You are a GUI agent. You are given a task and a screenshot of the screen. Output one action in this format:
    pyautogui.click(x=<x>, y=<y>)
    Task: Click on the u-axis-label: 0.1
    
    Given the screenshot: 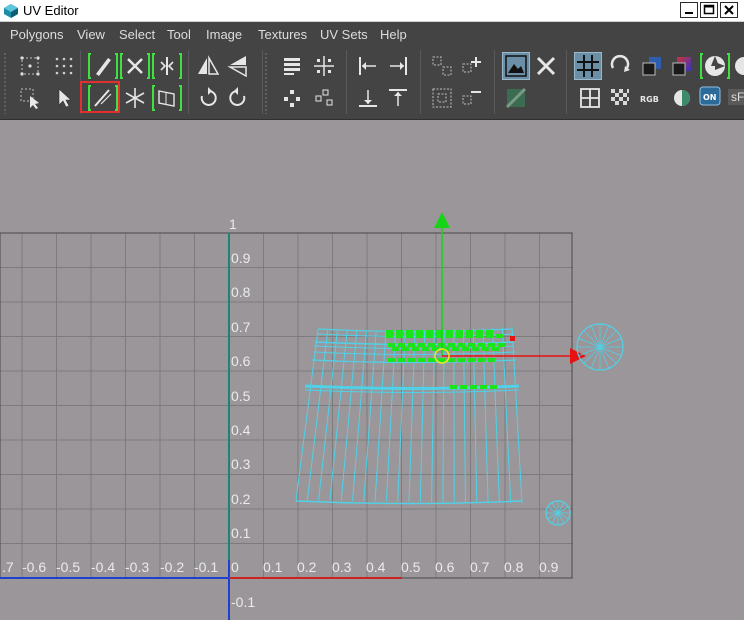 What is the action you would take?
    pyautogui.click(x=273, y=567)
    